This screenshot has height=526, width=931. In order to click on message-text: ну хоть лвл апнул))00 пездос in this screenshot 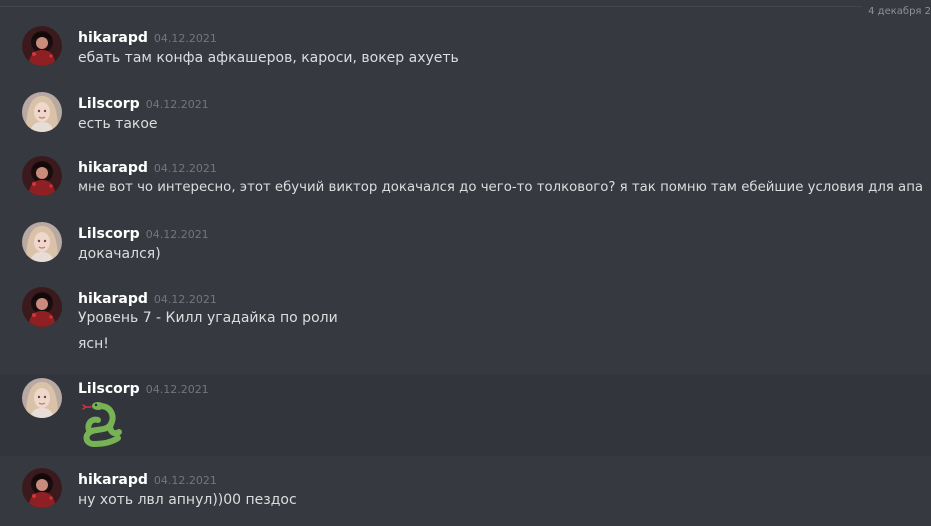, I will do `click(187, 500)`.